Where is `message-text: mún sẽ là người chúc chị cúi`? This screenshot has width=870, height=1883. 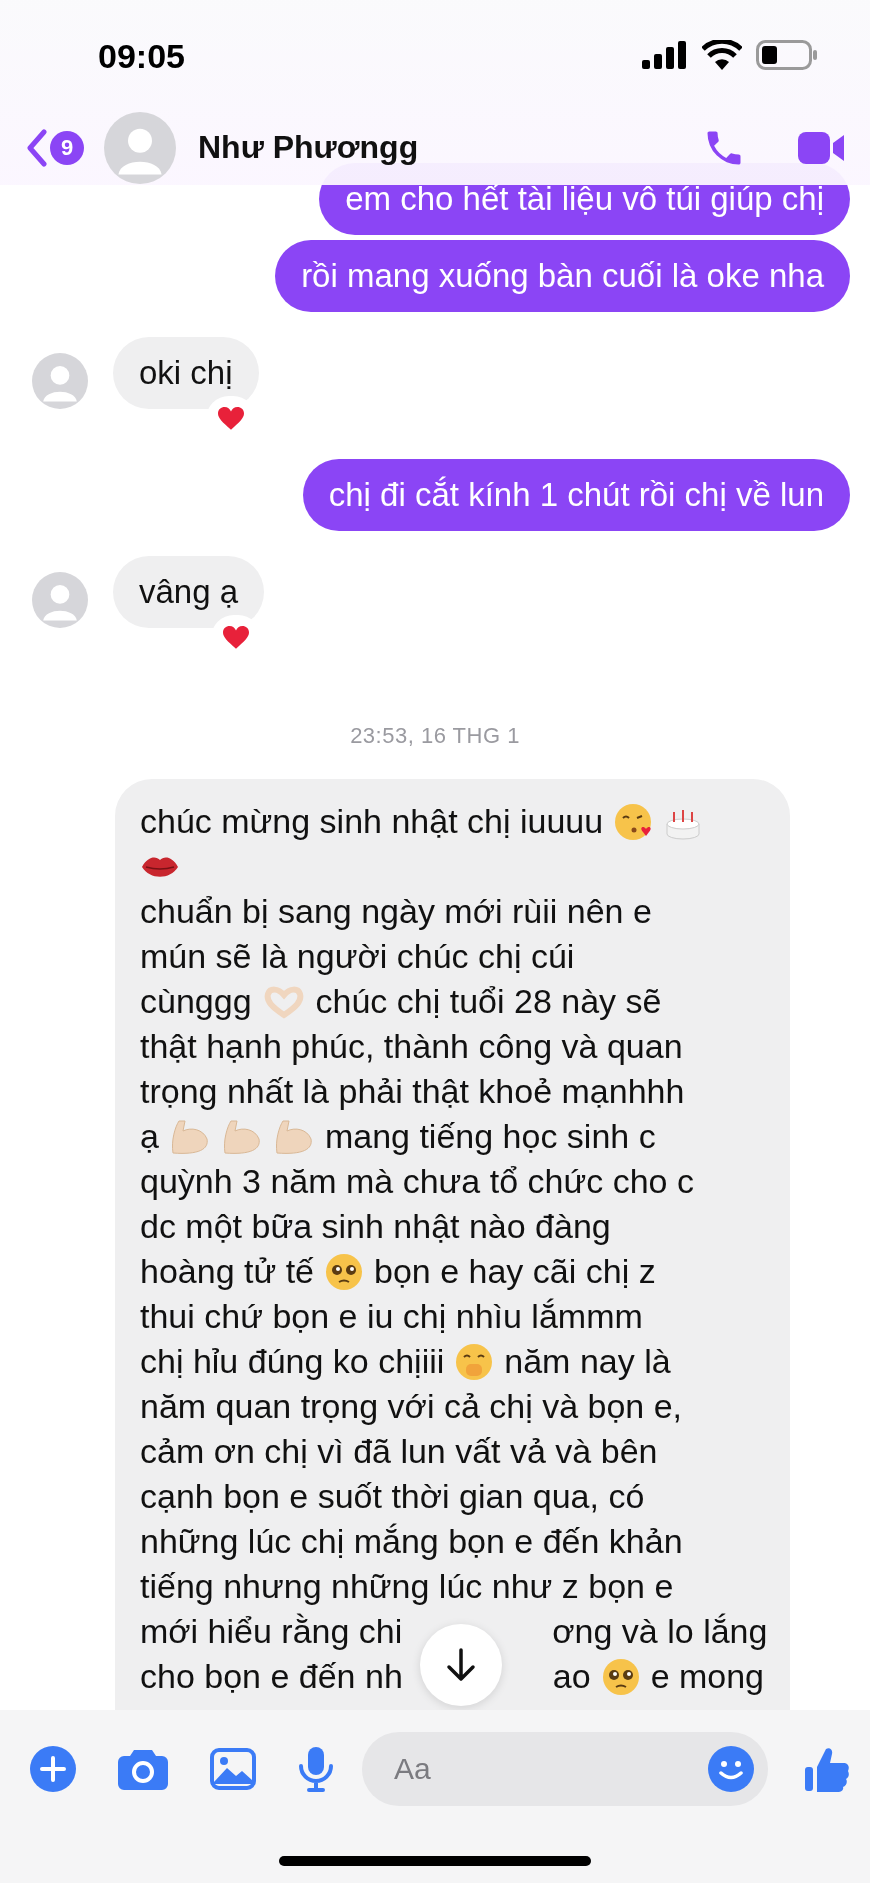 message-text: mún sẽ là người chúc chị cúi is located at coordinates (357, 956).